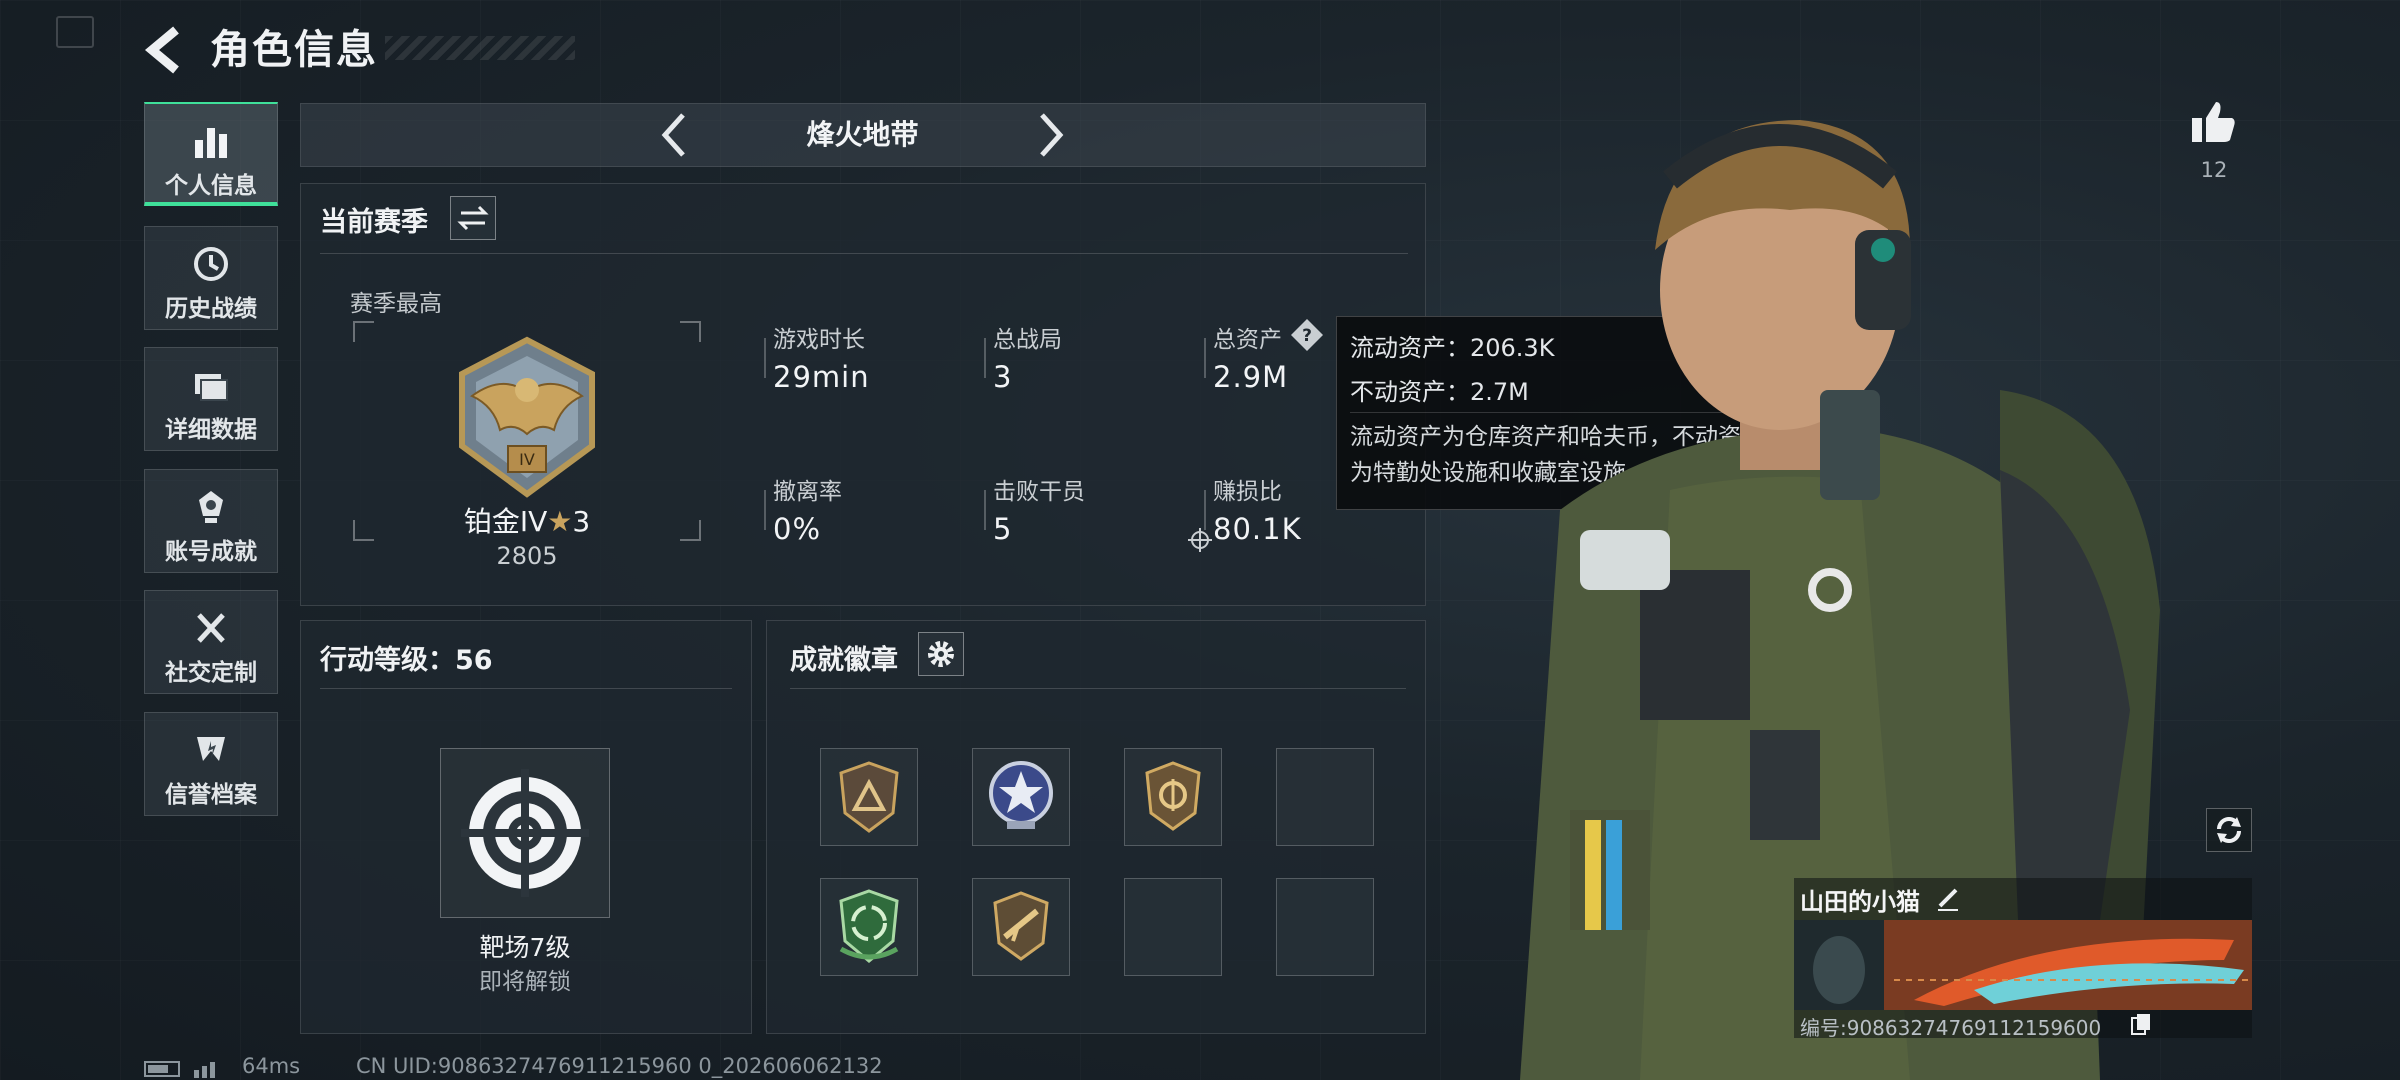 Image resolution: width=2400 pixels, height=1080 pixels. I want to click on like-count: 12, so click(2214, 170).